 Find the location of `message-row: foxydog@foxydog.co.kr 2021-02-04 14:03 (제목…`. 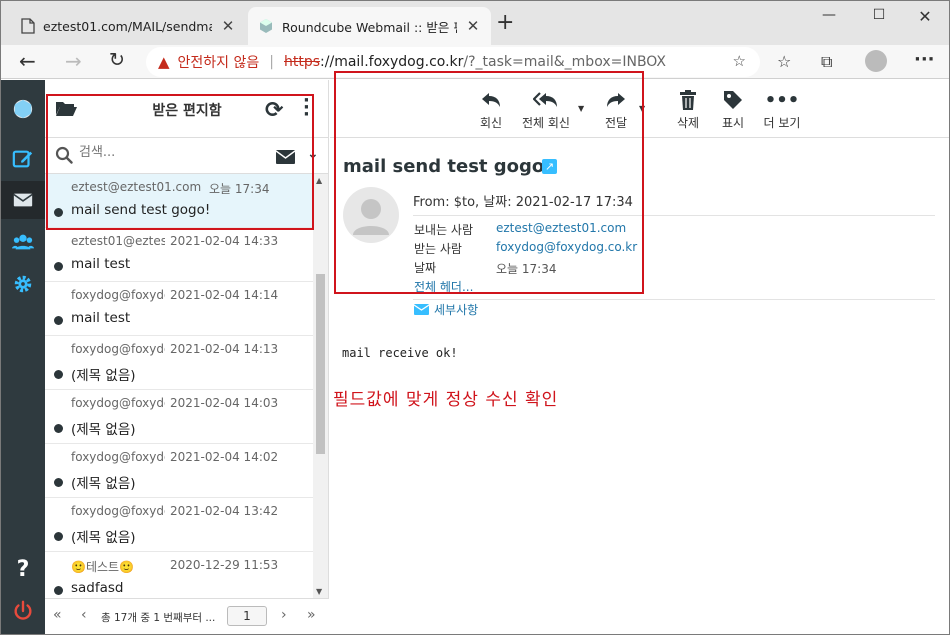

message-row: foxydog@foxydog.co.kr 2021-02-04 14:03 (제목… is located at coordinates (179, 417).